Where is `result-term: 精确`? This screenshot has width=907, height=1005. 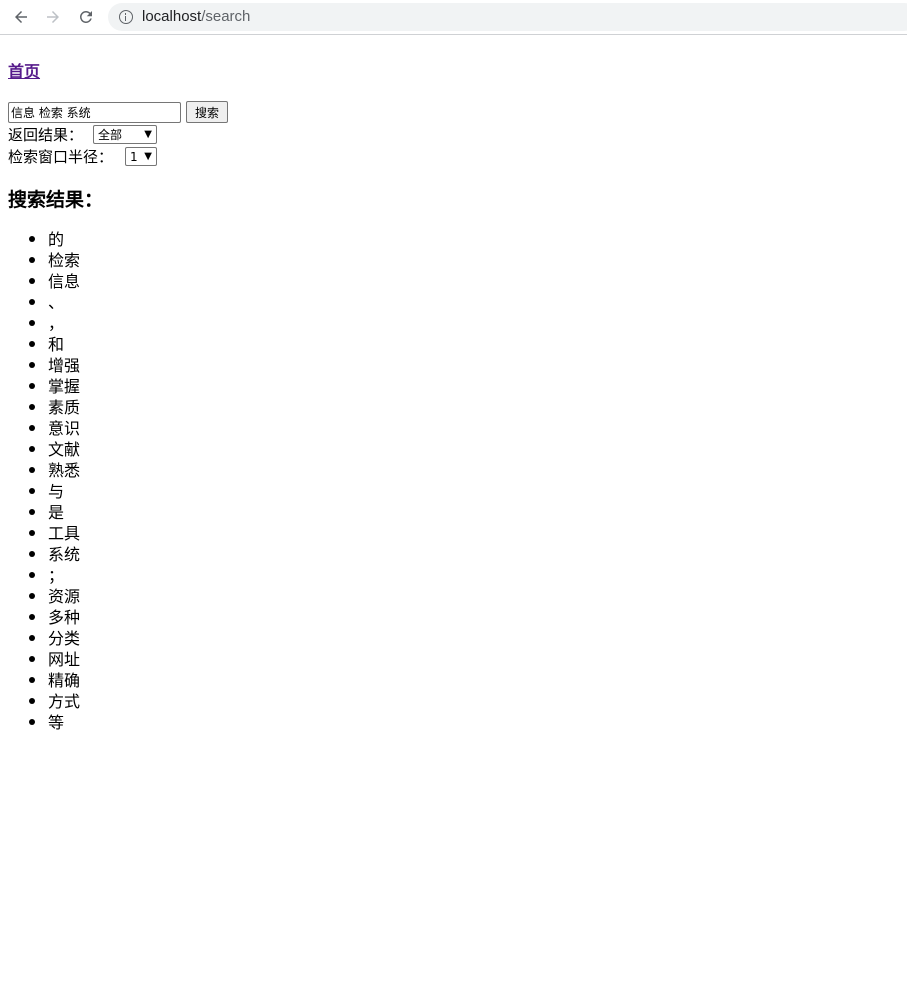 result-term: 精确 is located at coordinates (64, 680).